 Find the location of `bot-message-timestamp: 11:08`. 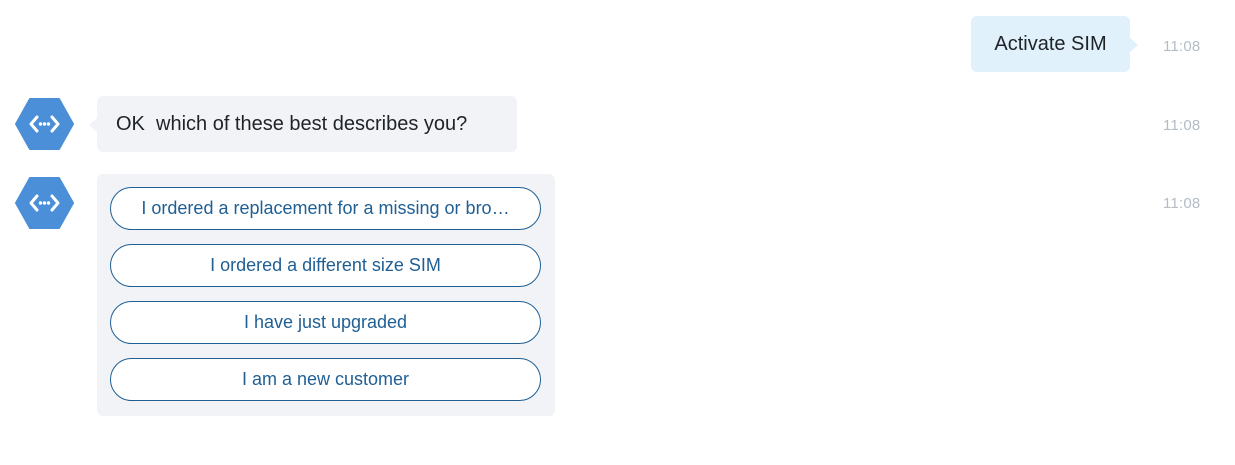

bot-message-timestamp: 11:08 is located at coordinates (1182, 125).